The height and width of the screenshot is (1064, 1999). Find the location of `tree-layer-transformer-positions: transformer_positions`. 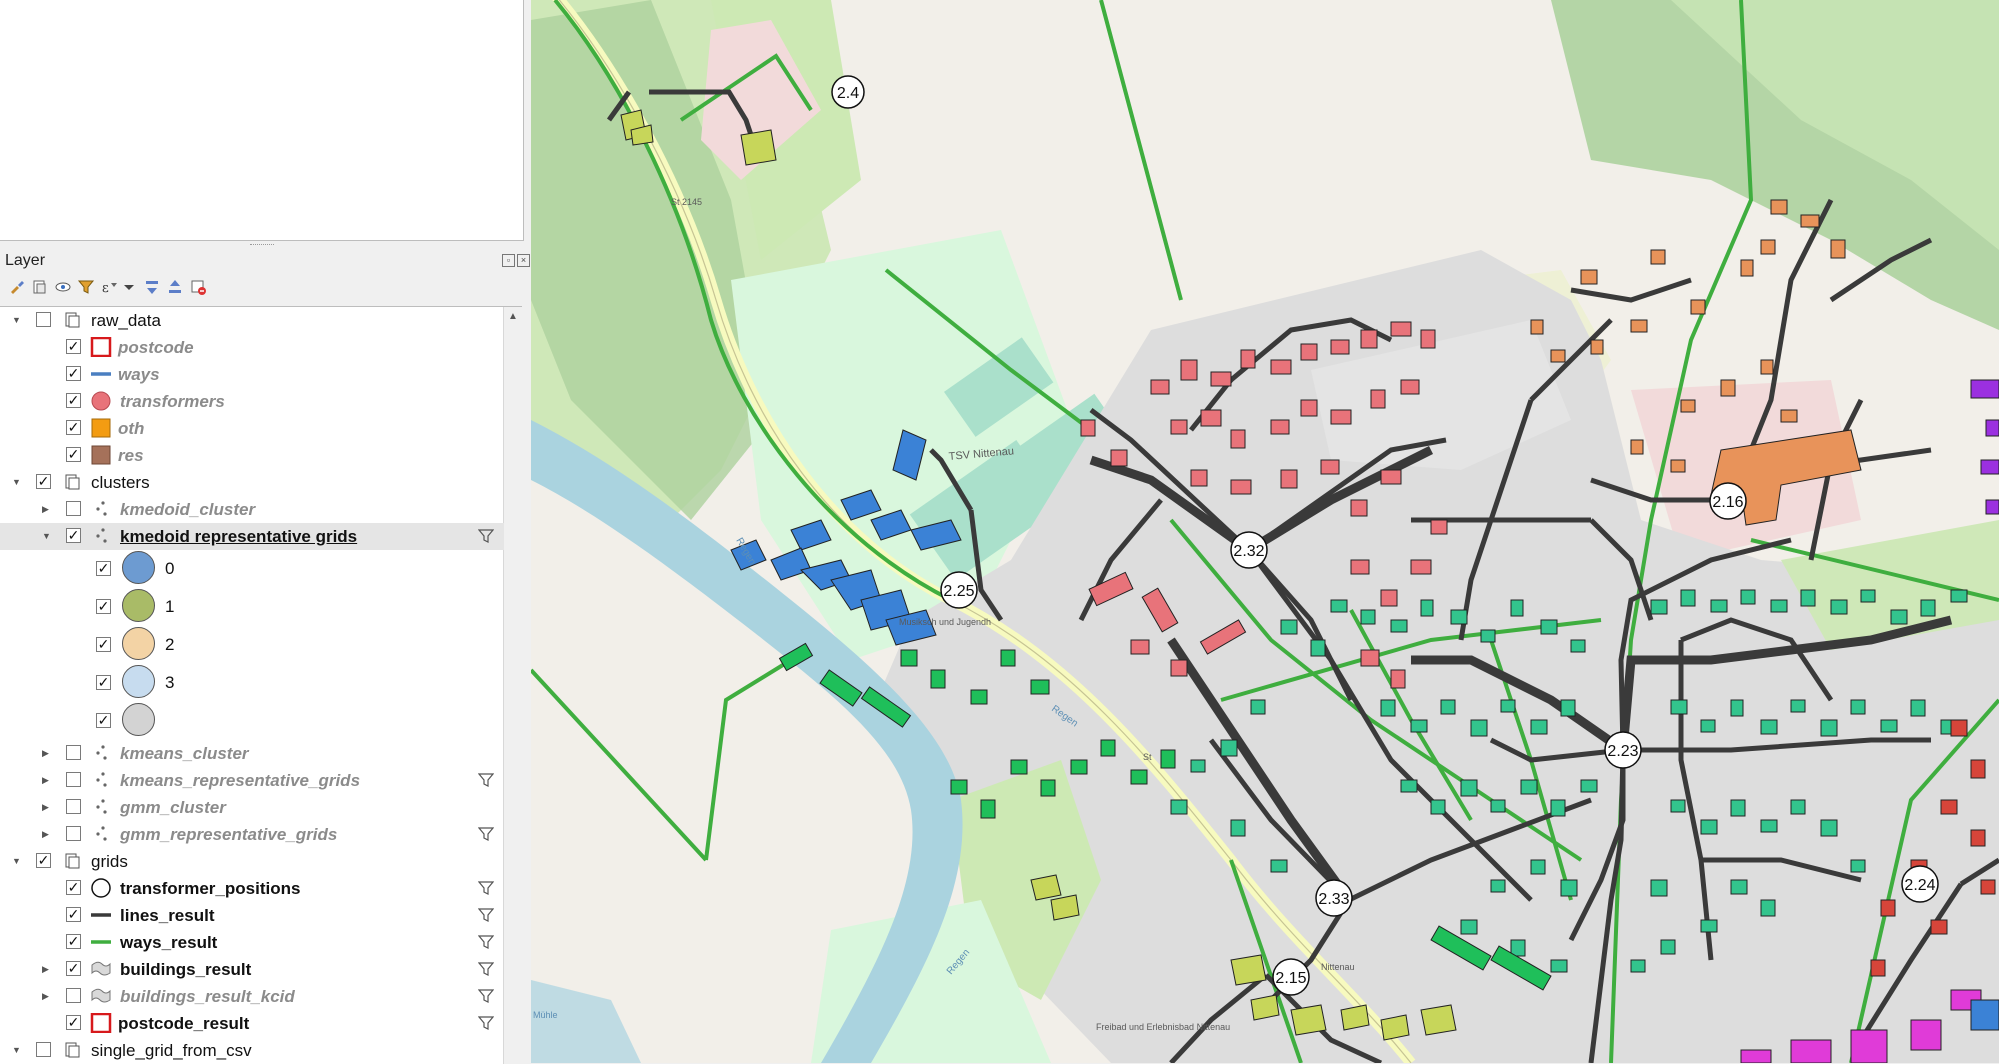

tree-layer-transformer-positions: transformer_positions is located at coordinates (252, 888).